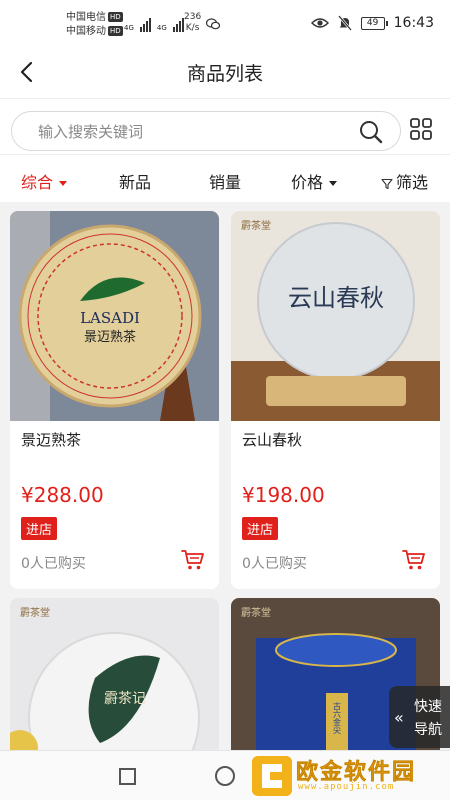 The image size is (450, 800). I want to click on grid-view-icon, so click(421, 129).